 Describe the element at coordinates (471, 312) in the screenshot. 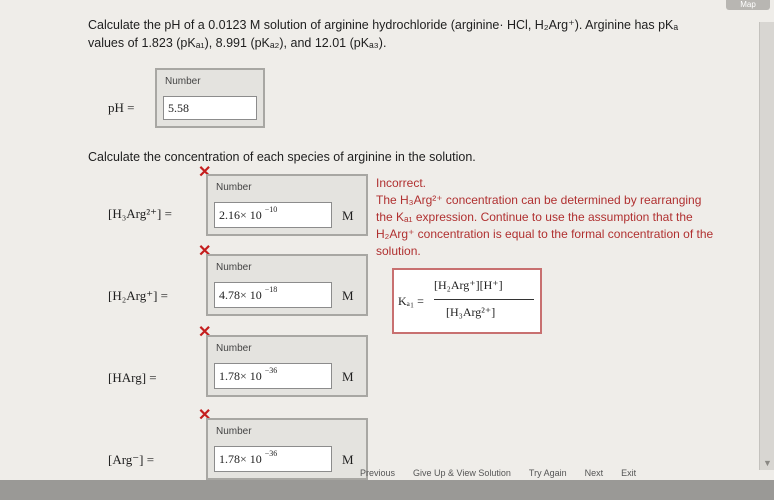

I see `formula-denominator: [H₃Arg²⁺]` at that location.